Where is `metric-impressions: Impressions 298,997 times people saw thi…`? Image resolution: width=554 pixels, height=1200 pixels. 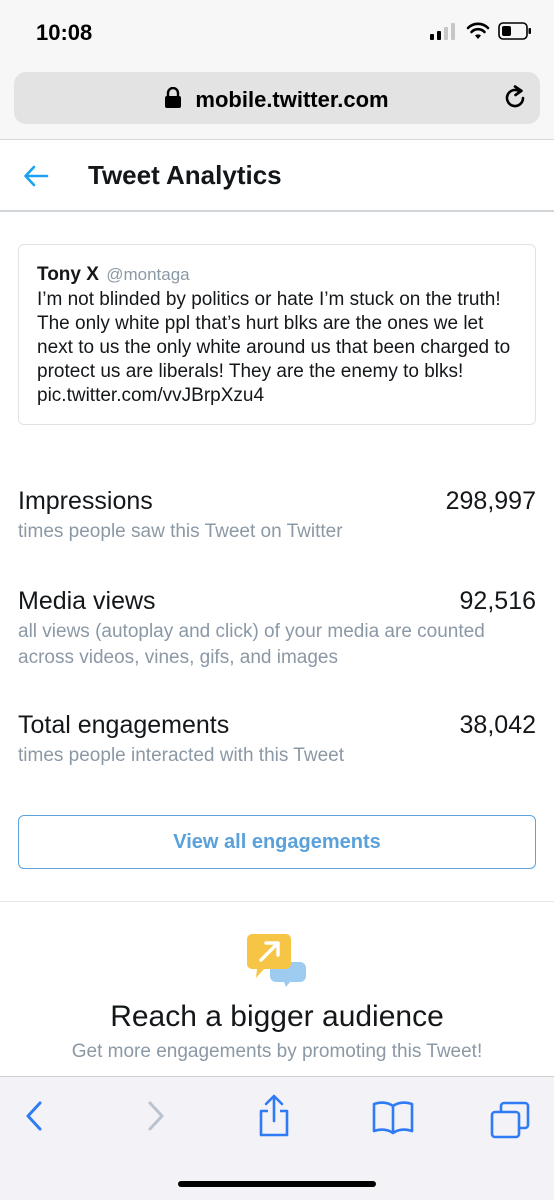 metric-impressions: Impressions 298,997 times people saw thi… is located at coordinates (277, 516).